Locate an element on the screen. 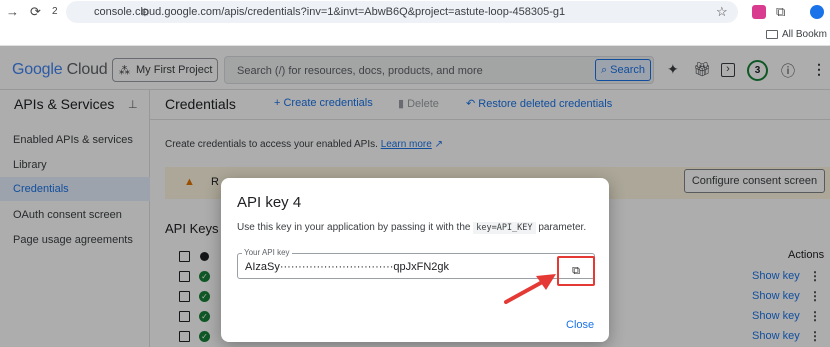  all-bookmarks-label: All Bookm is located at coordinates (804, 34).